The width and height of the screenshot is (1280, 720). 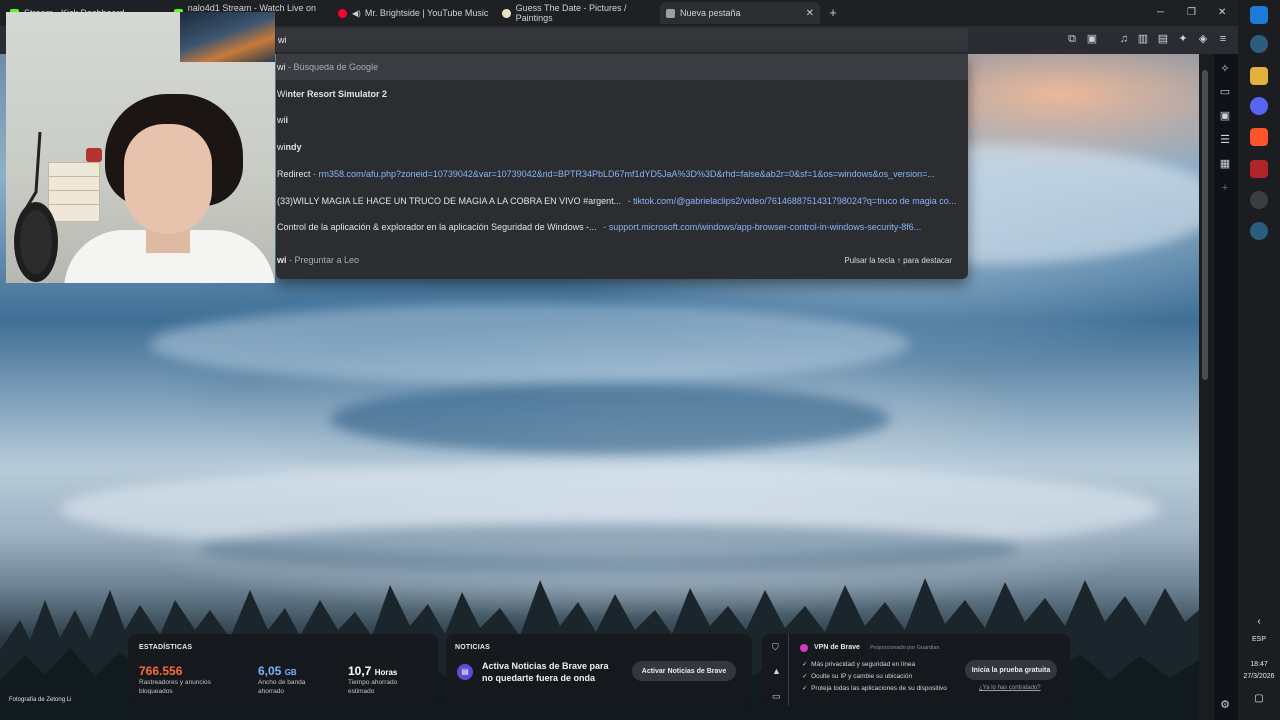 What do you see at coordinates (1225, 116) in the screenshot?
I see `wallet-icon: ▣` at bounding box center [1225, 116].